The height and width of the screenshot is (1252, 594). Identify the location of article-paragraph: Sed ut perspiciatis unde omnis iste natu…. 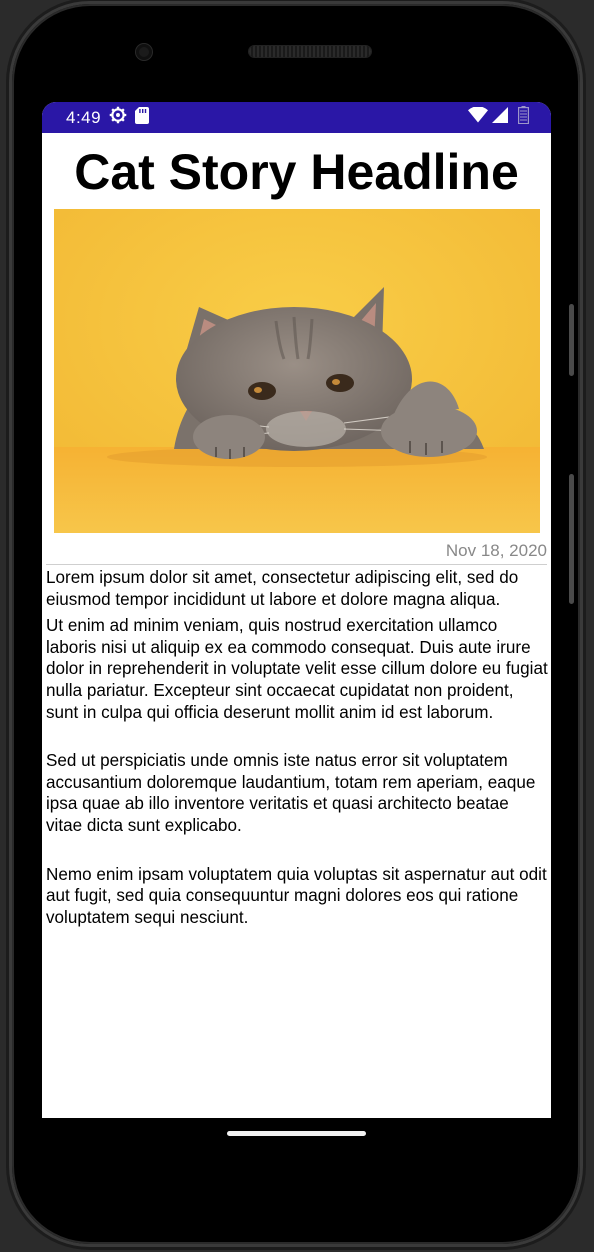
(291, 793).